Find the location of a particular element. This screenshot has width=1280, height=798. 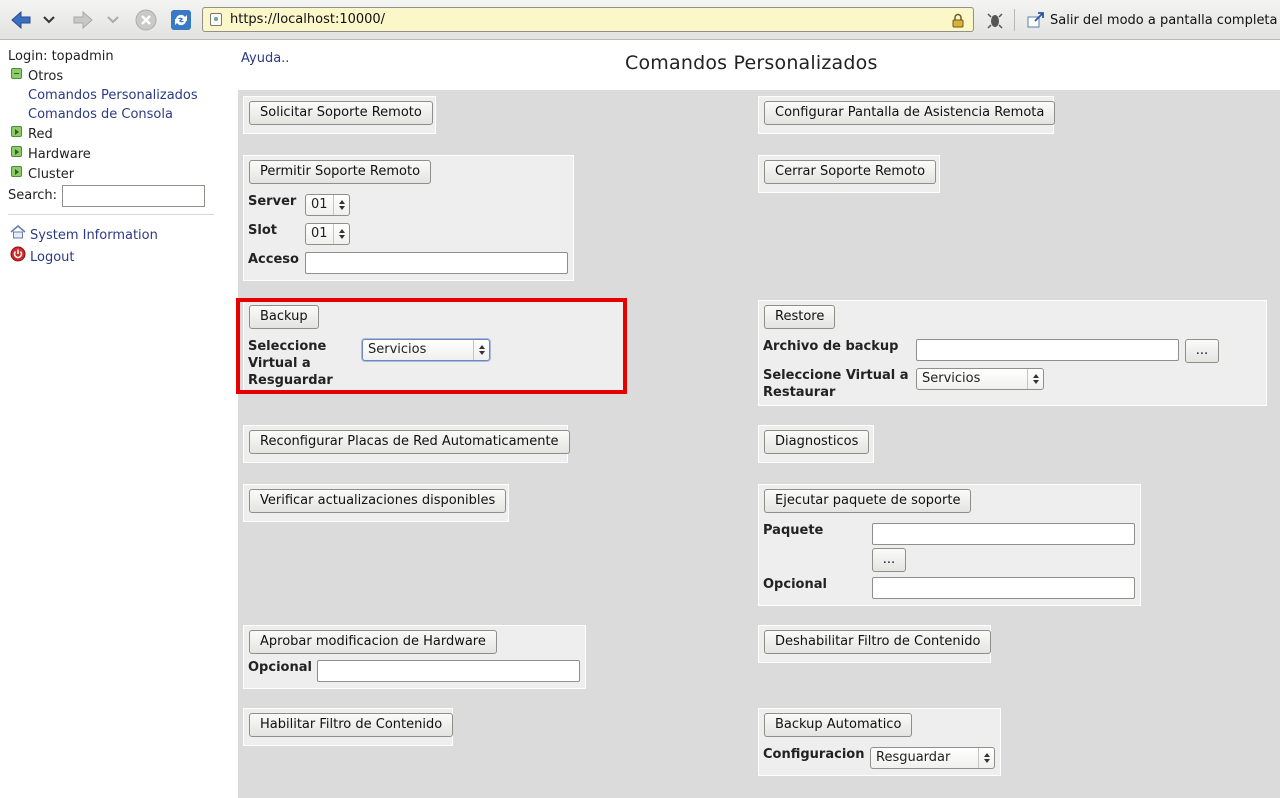

ejecutar-opcional-input is located at coordinates (1003, 588).